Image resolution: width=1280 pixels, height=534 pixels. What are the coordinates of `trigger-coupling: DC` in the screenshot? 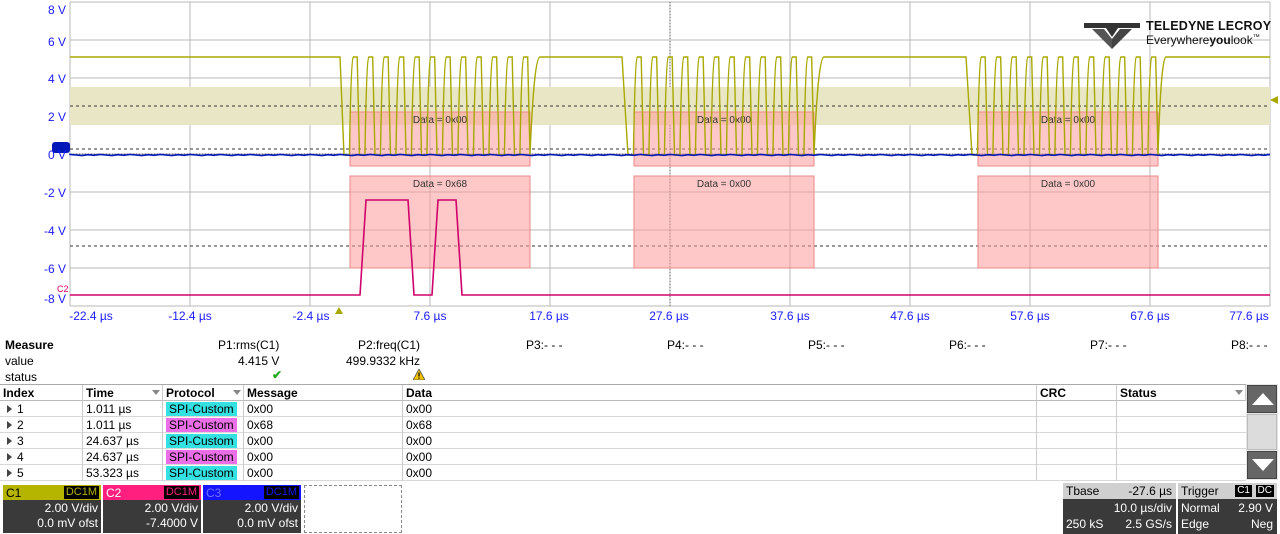 It's located at (1264, 491).